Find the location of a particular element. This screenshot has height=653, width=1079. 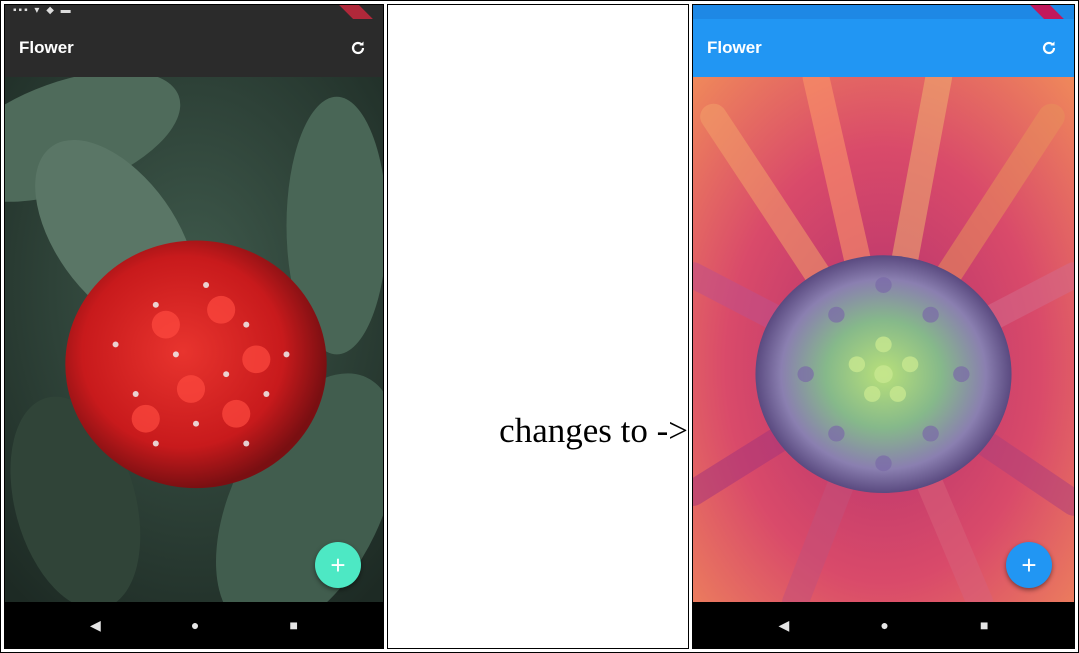

status-bar is located at coordinates (883, 12).